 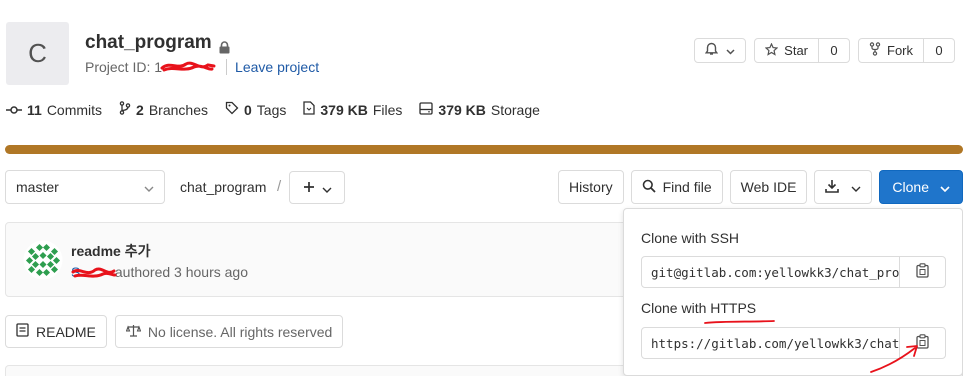 I want to click on branches-label: Branches, so click(x=178, y=109).